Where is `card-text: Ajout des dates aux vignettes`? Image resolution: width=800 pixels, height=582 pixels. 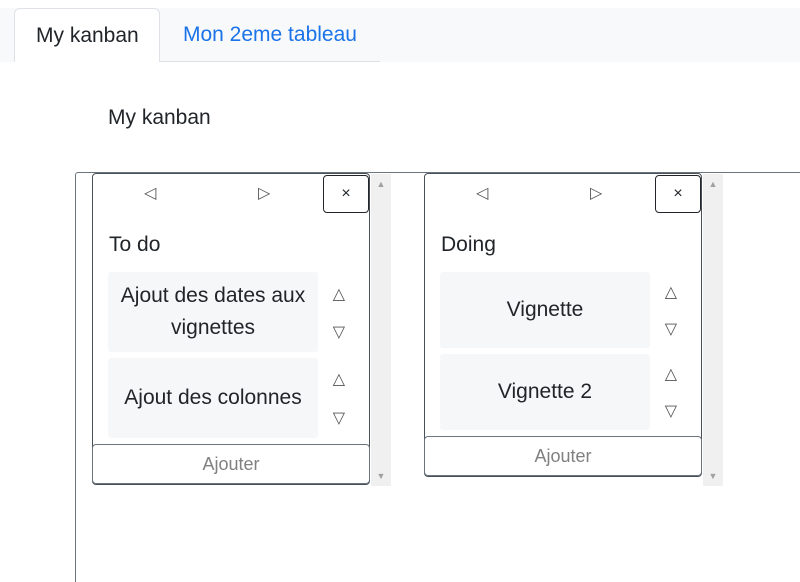
card-text: Ajout des dates aux vignettes is located at coordinates (213, 311).